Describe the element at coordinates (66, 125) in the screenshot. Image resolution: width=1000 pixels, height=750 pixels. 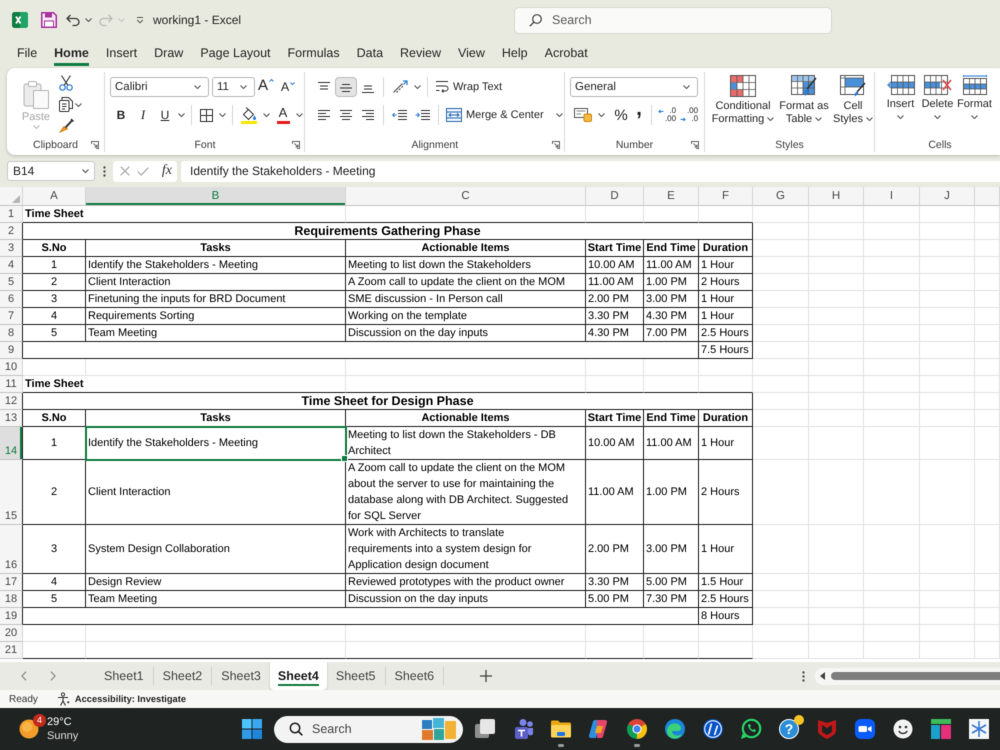
I see `paintbrush-icon` at that location.